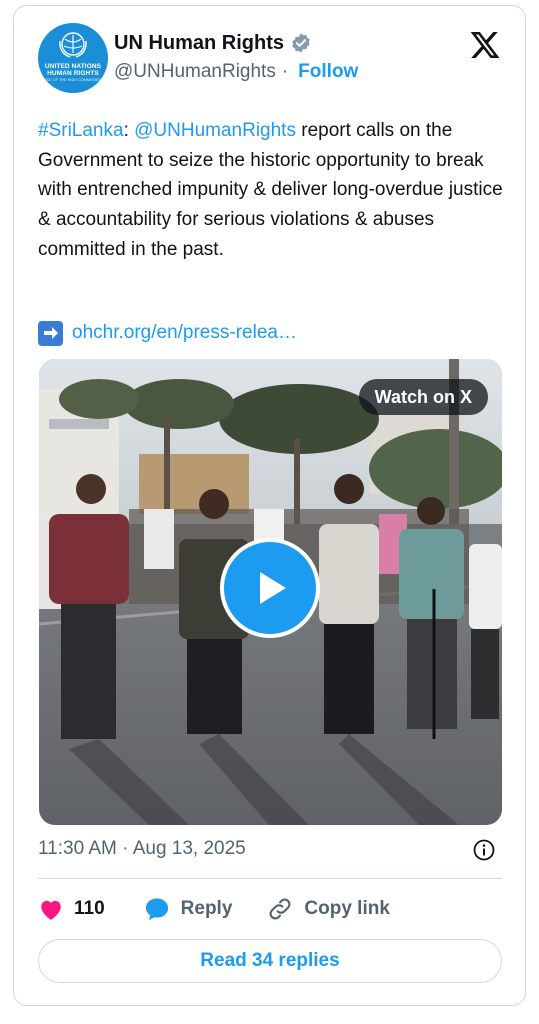  What do you see at coordinates (215, 130) in the screenshot?
I see `mention-link: @UNHumanRights` at bounding box center [215, 130].